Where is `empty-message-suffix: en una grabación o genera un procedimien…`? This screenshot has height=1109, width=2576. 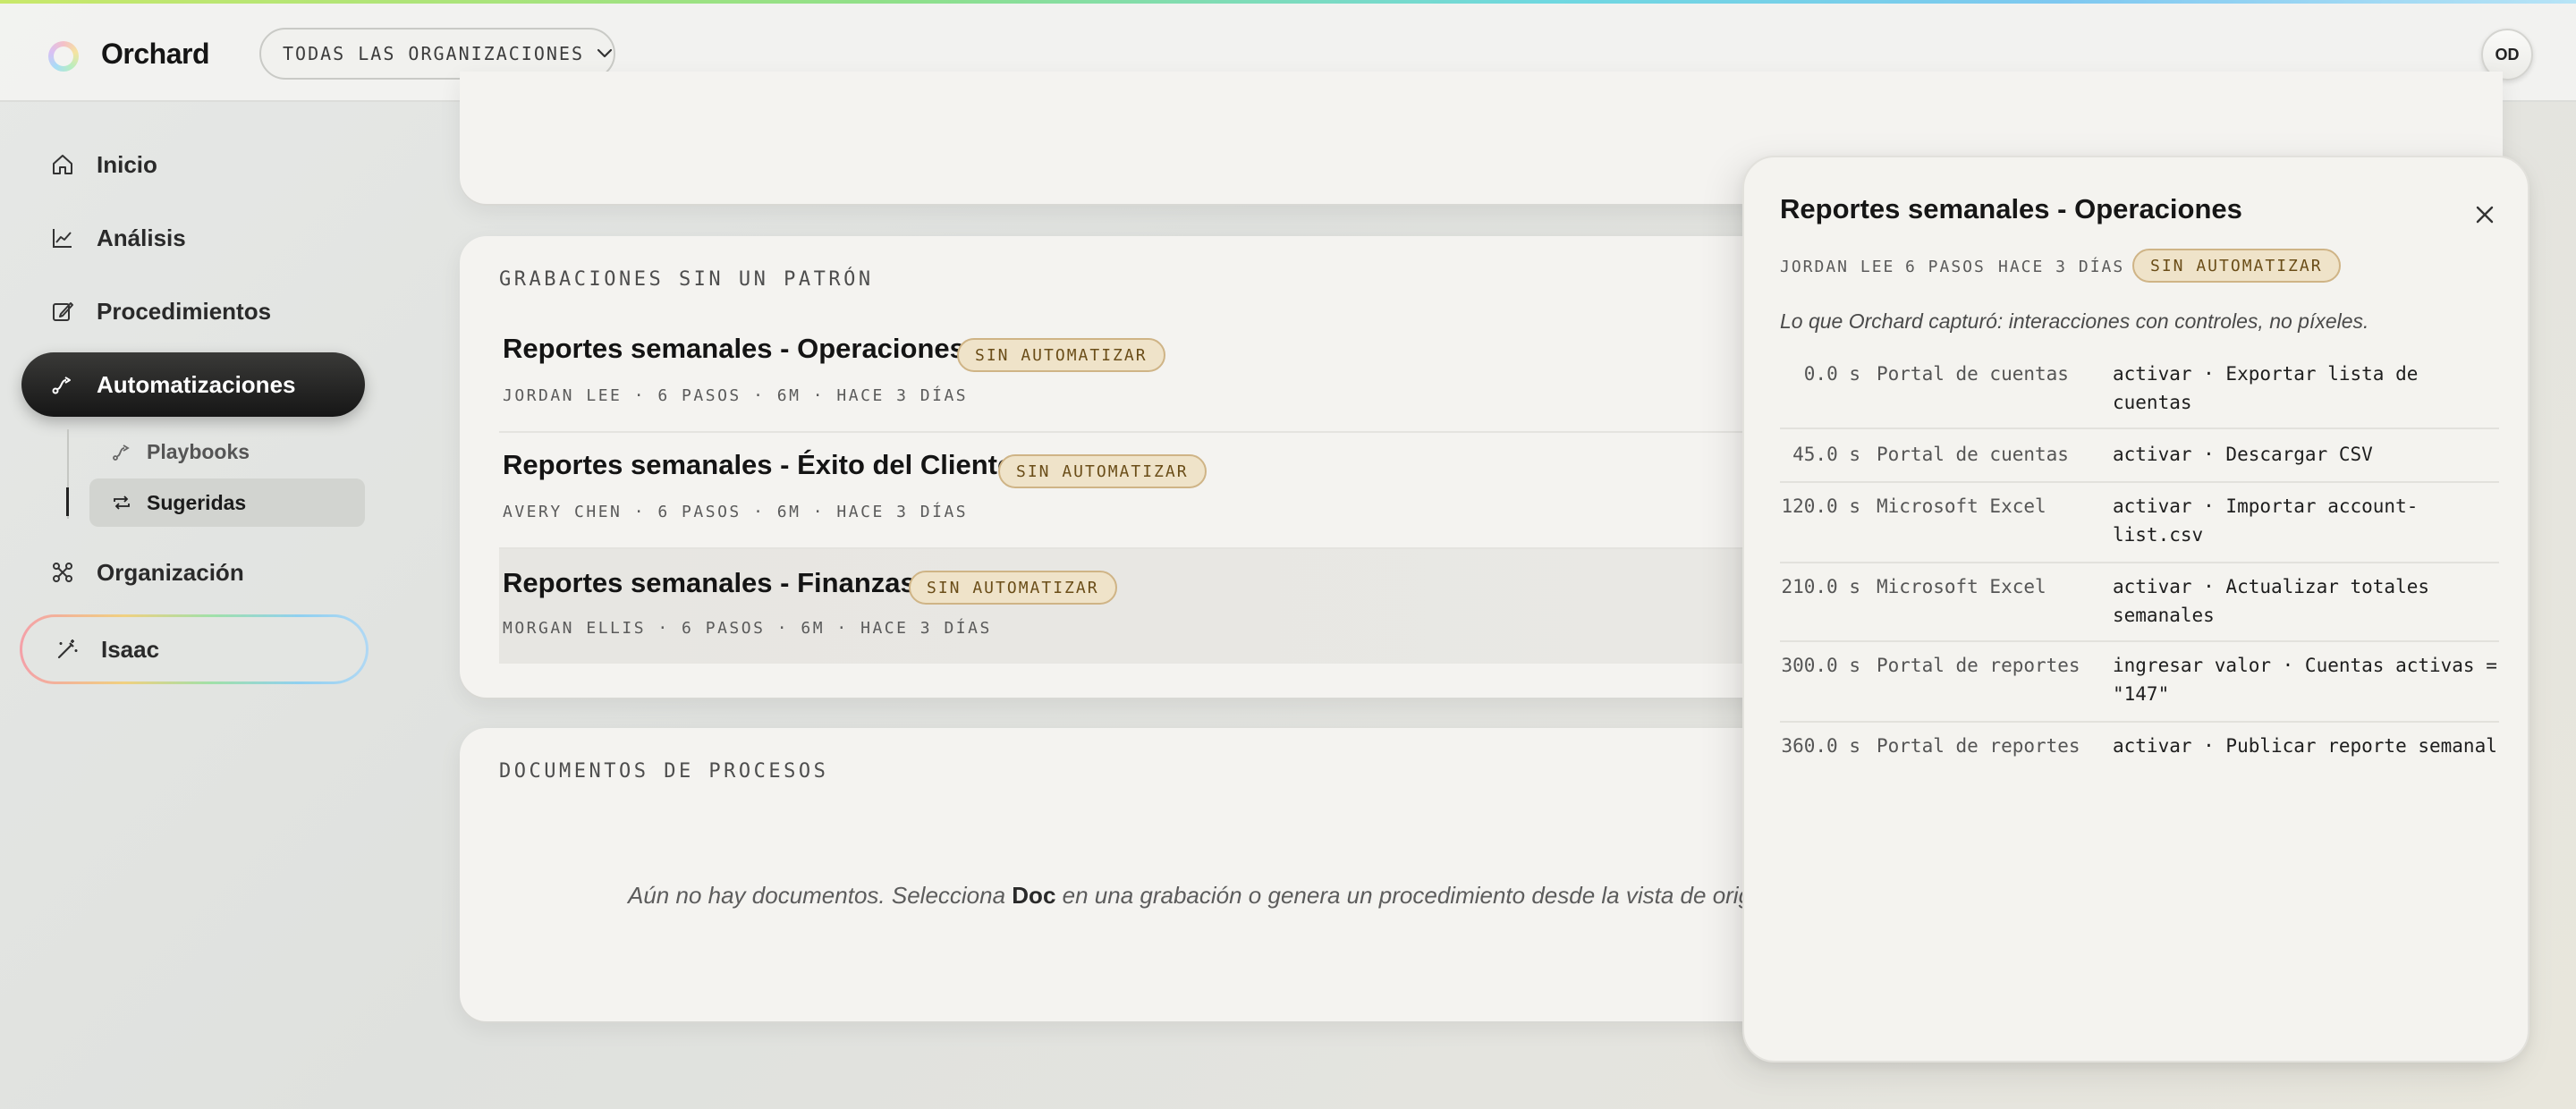
empty-message-suffix: en una grabación o genera un procedimien… is located at coordinates (1419, 896).